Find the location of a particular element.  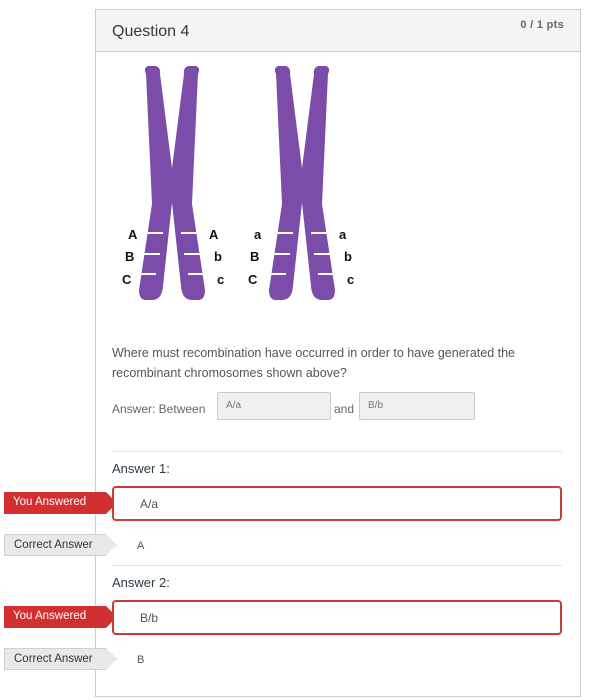

chromosome-figure: A B C A b c a B C a b c is located at coordinates (238, 183).